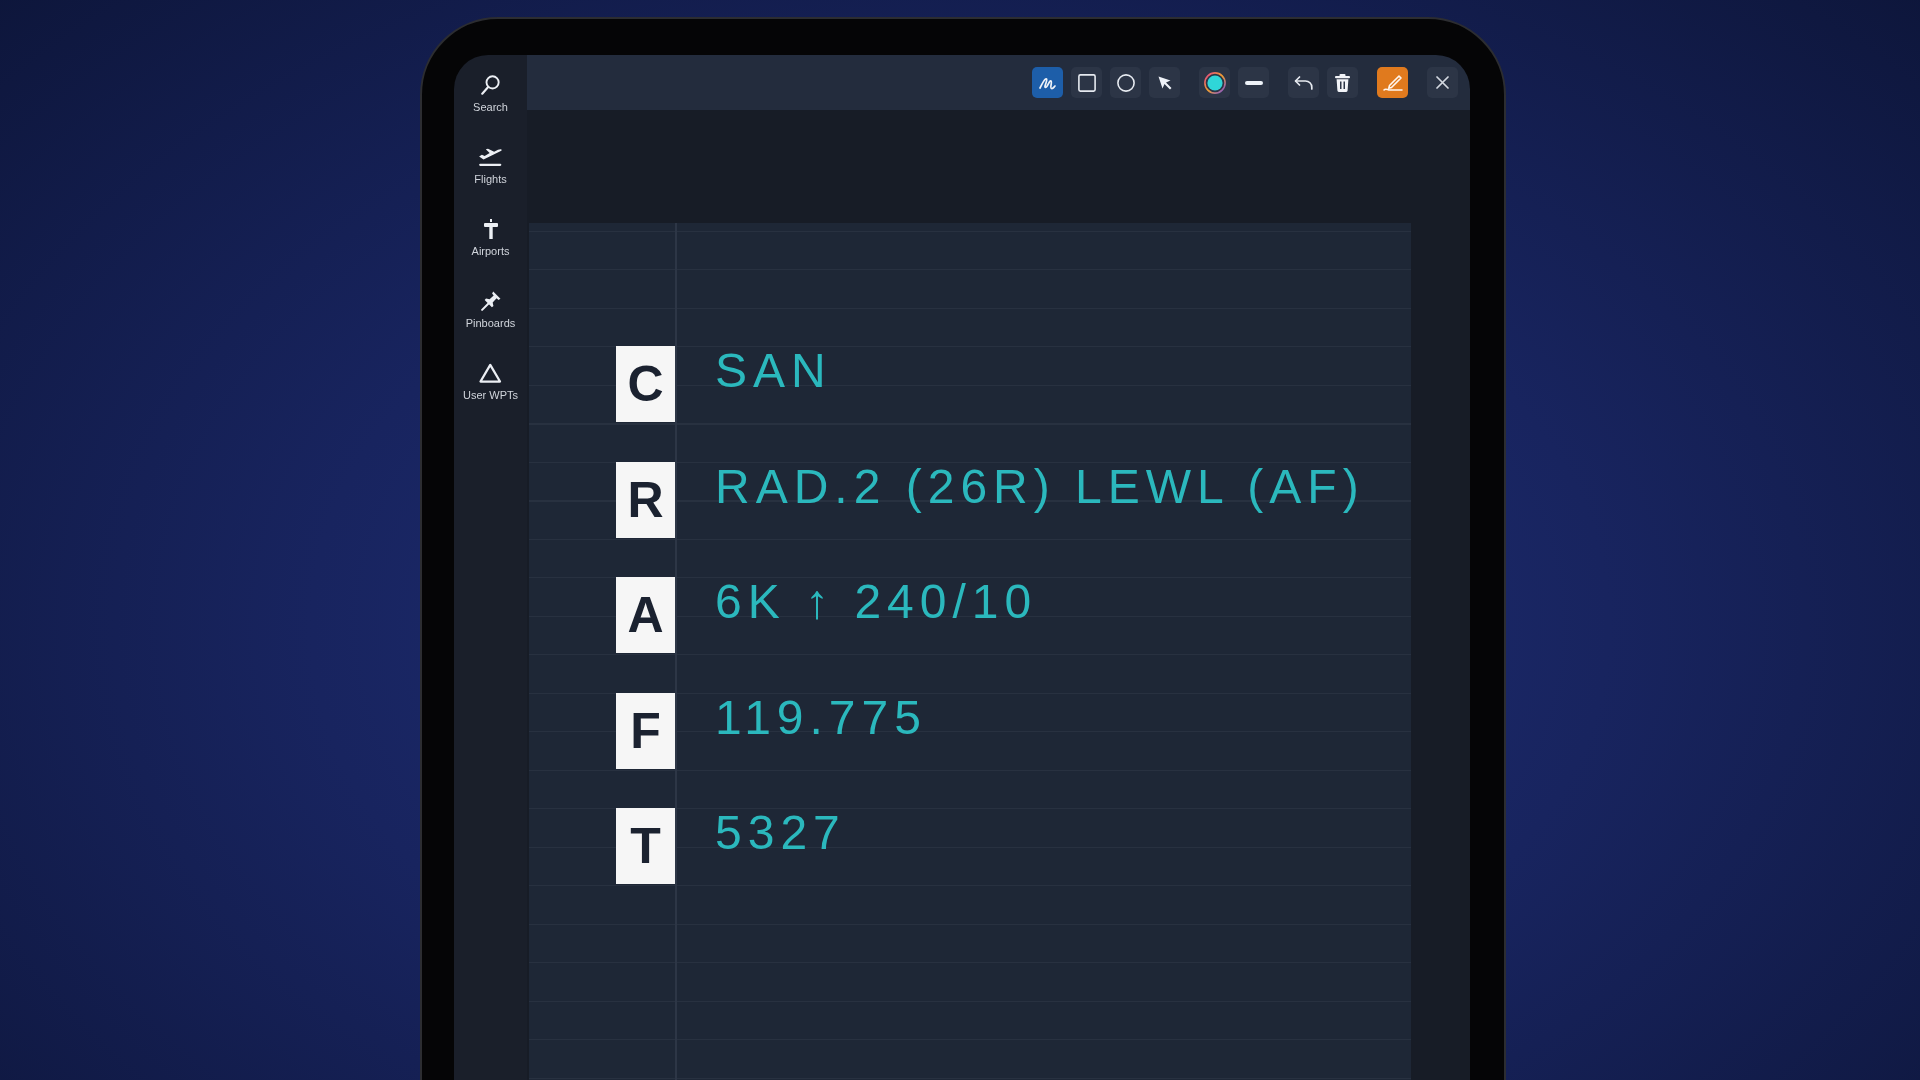 The image size is (1920, 1080). I want to click on undo-icon, so click(1303, 82).